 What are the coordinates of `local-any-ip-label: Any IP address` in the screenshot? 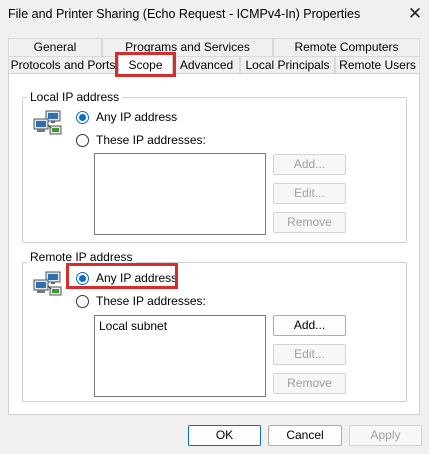 It's located at (137, 117).